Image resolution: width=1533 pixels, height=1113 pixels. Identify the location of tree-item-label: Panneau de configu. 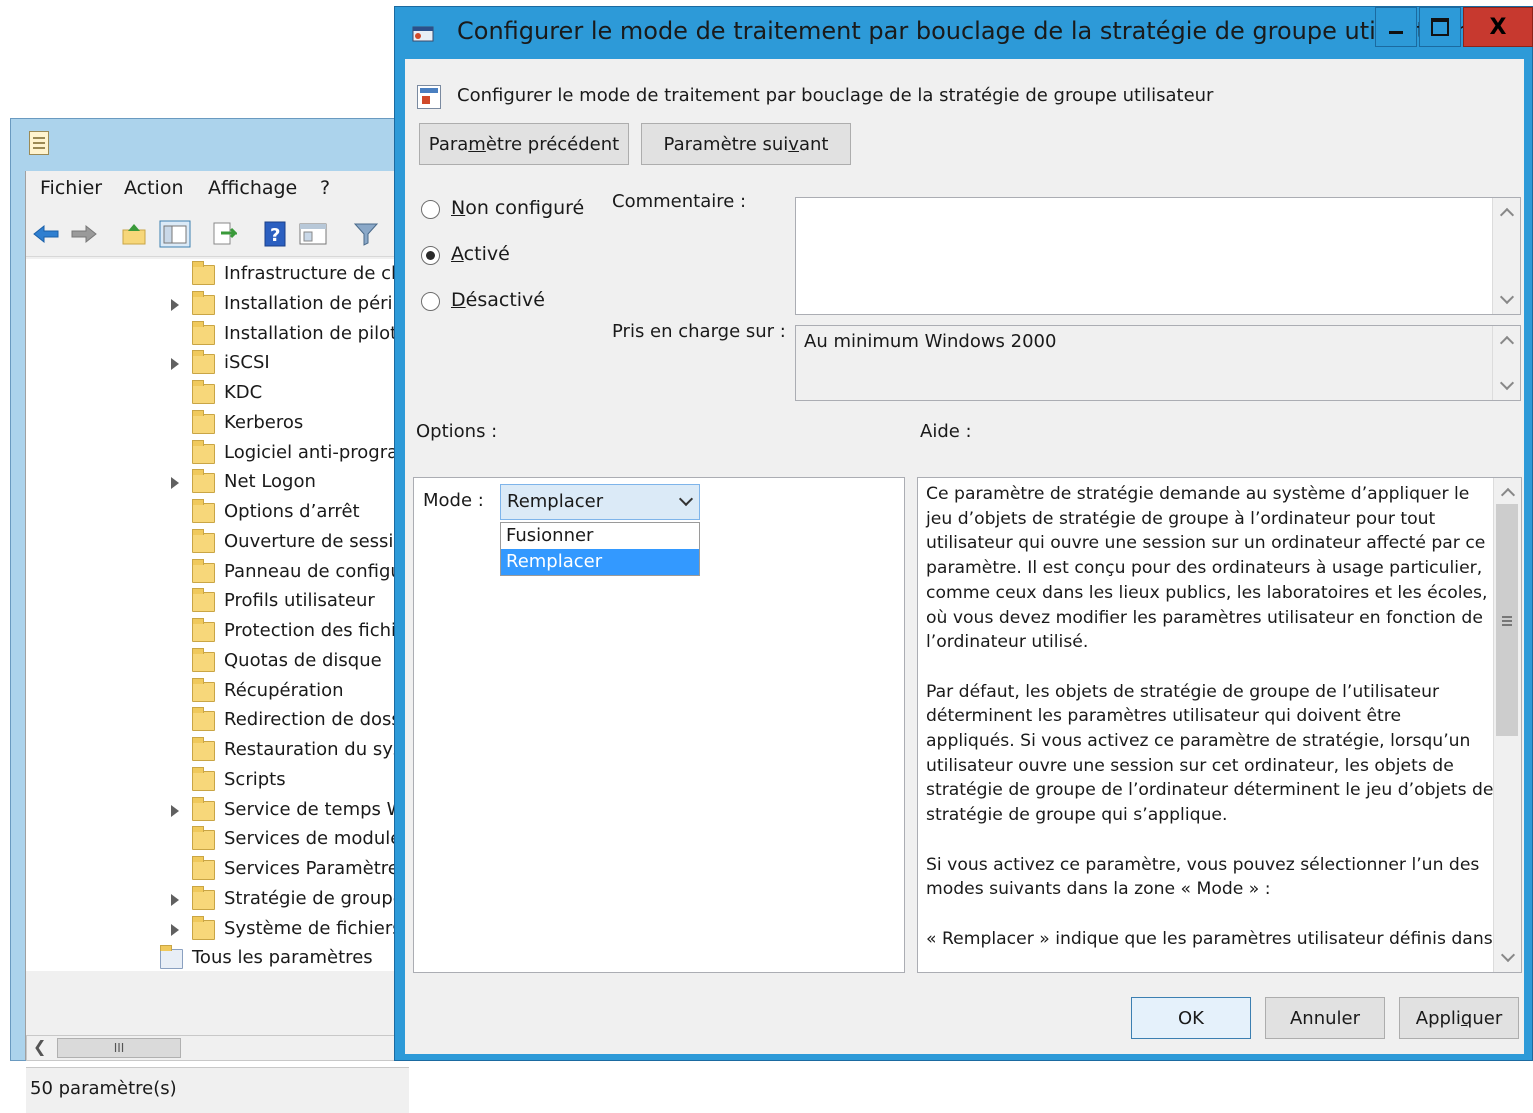
(313, 571).